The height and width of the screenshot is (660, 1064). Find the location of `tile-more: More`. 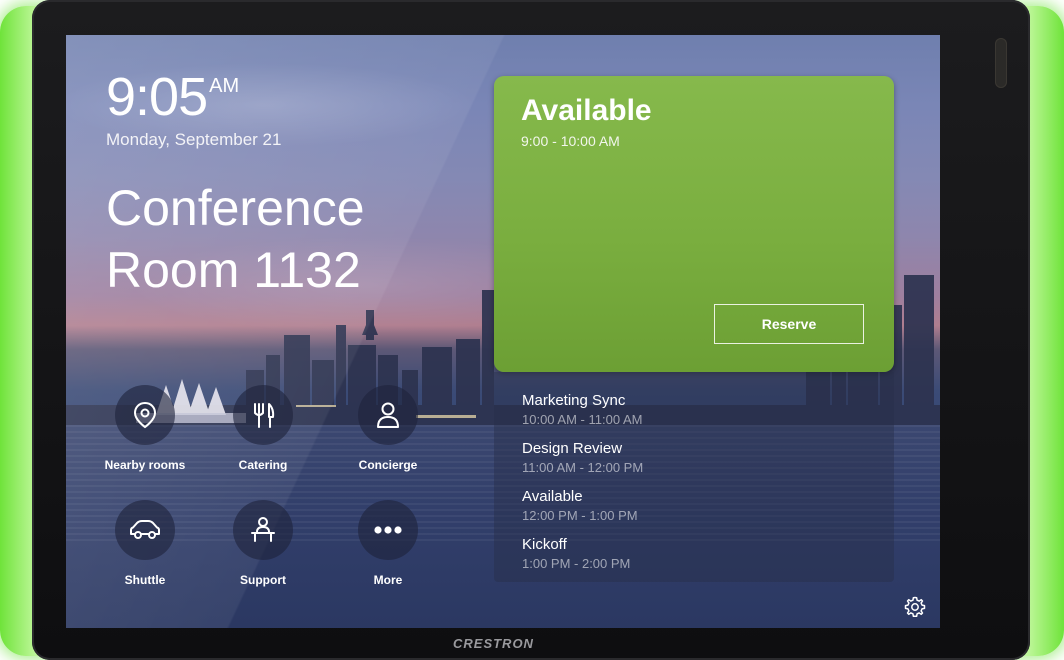

tile-more: More is located at coordinates (388, 543).